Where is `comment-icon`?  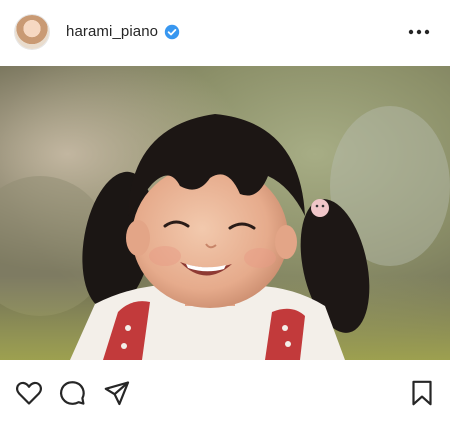 comment-icon is located at coordinates (72, 393).